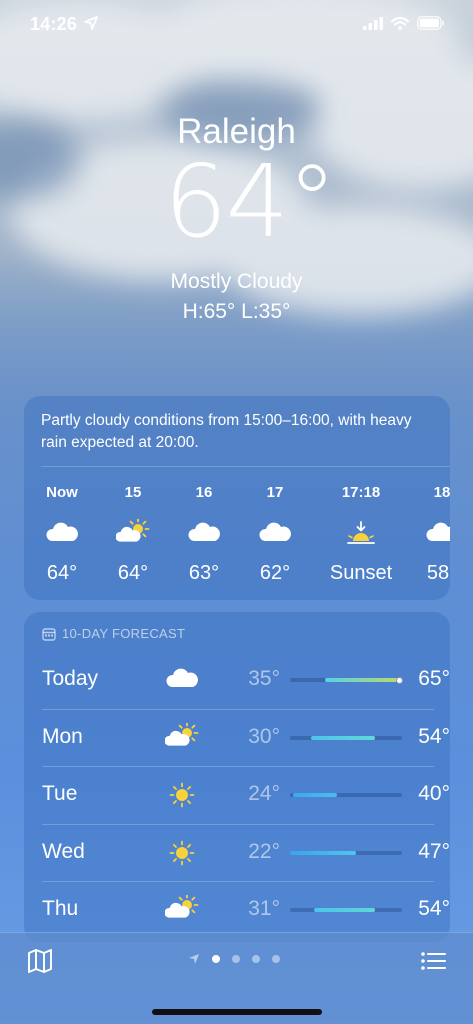 The height and width of the screenshot is (1024, 473). Describe the element at coordinates (264, 736) in the screenshot. I see `day-low-temp: 30°` at that location.